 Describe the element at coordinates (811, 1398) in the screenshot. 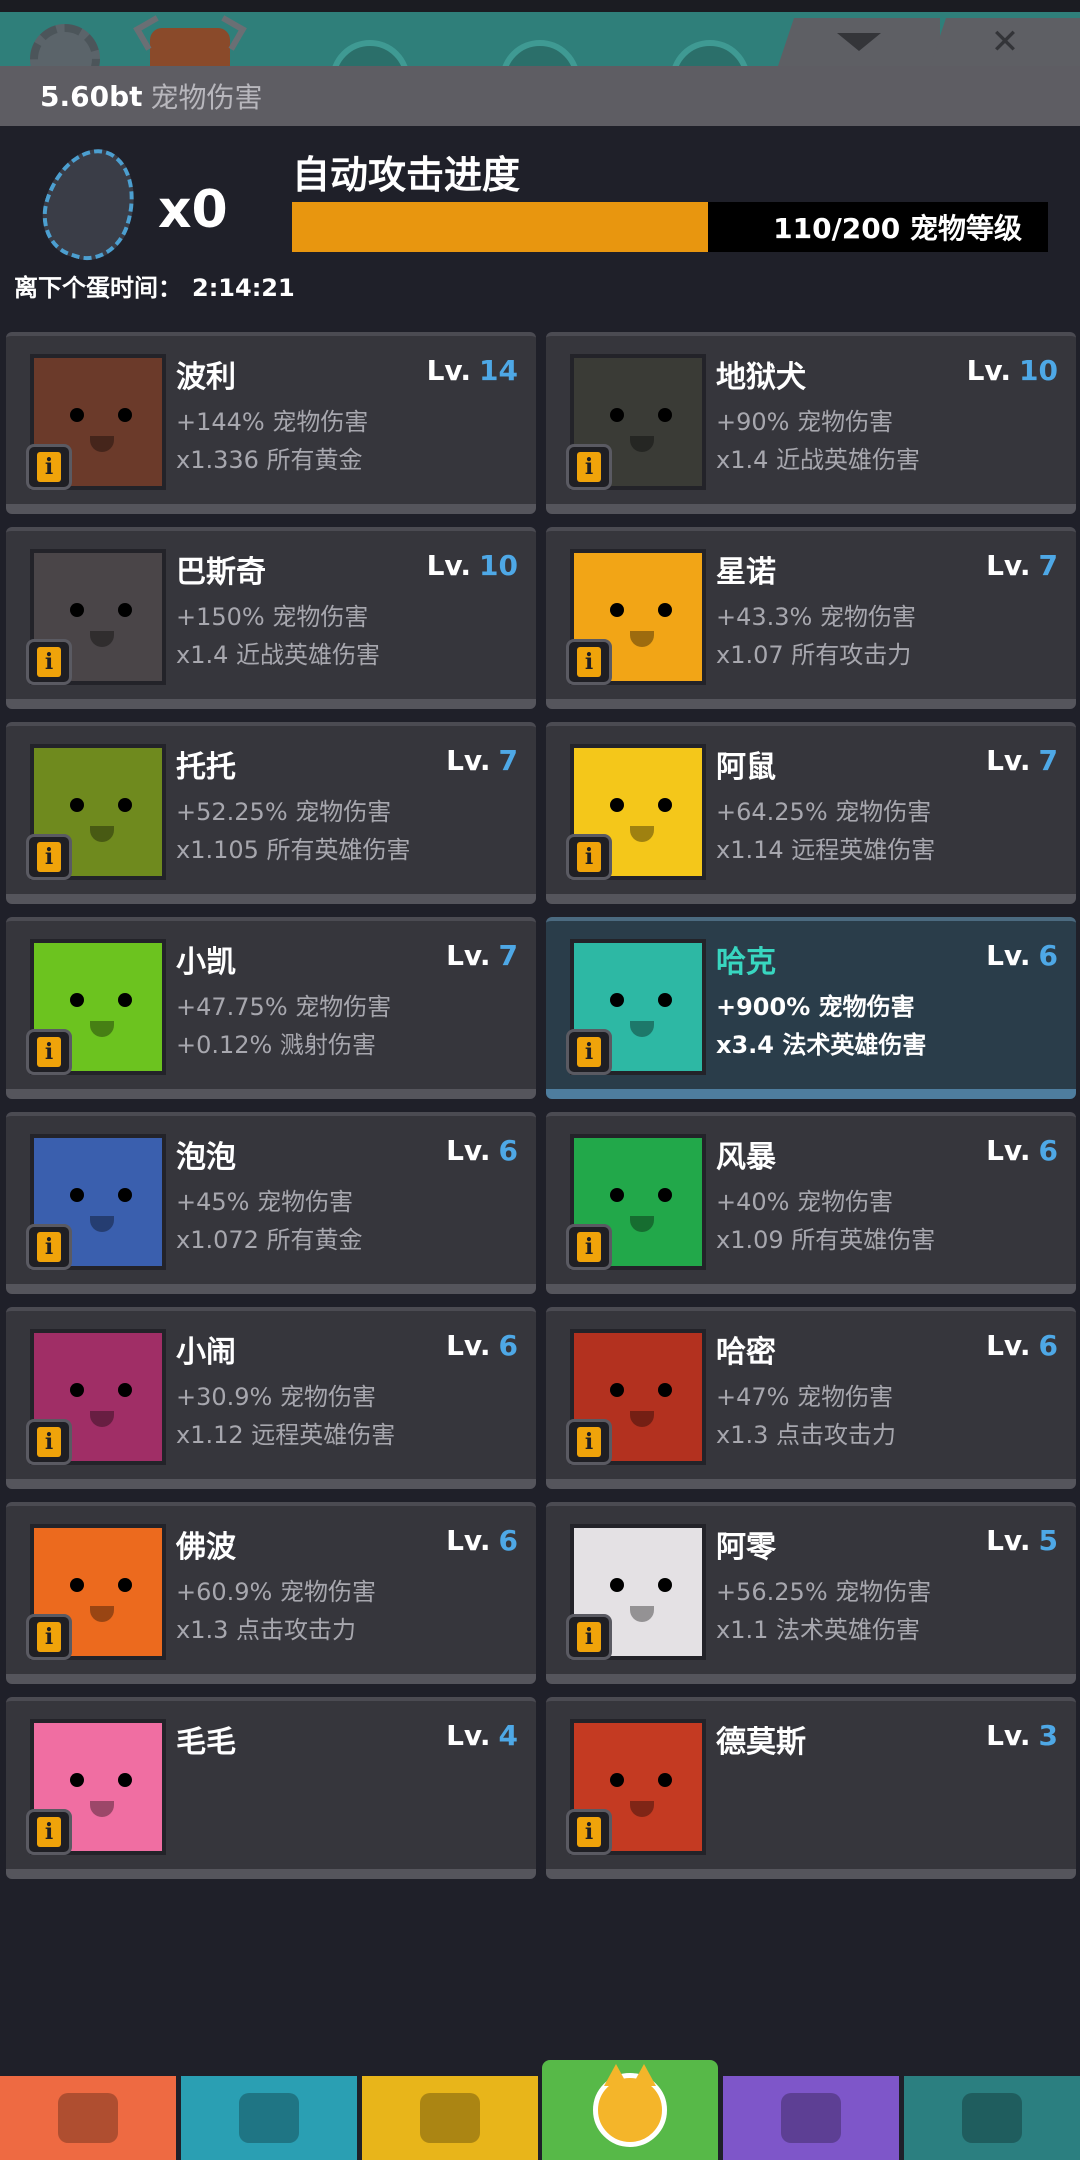

I see `pet-card: i 哈密 Lv. 6 +47% 宠物伤害 x1.3 点击攻击力` at that location.